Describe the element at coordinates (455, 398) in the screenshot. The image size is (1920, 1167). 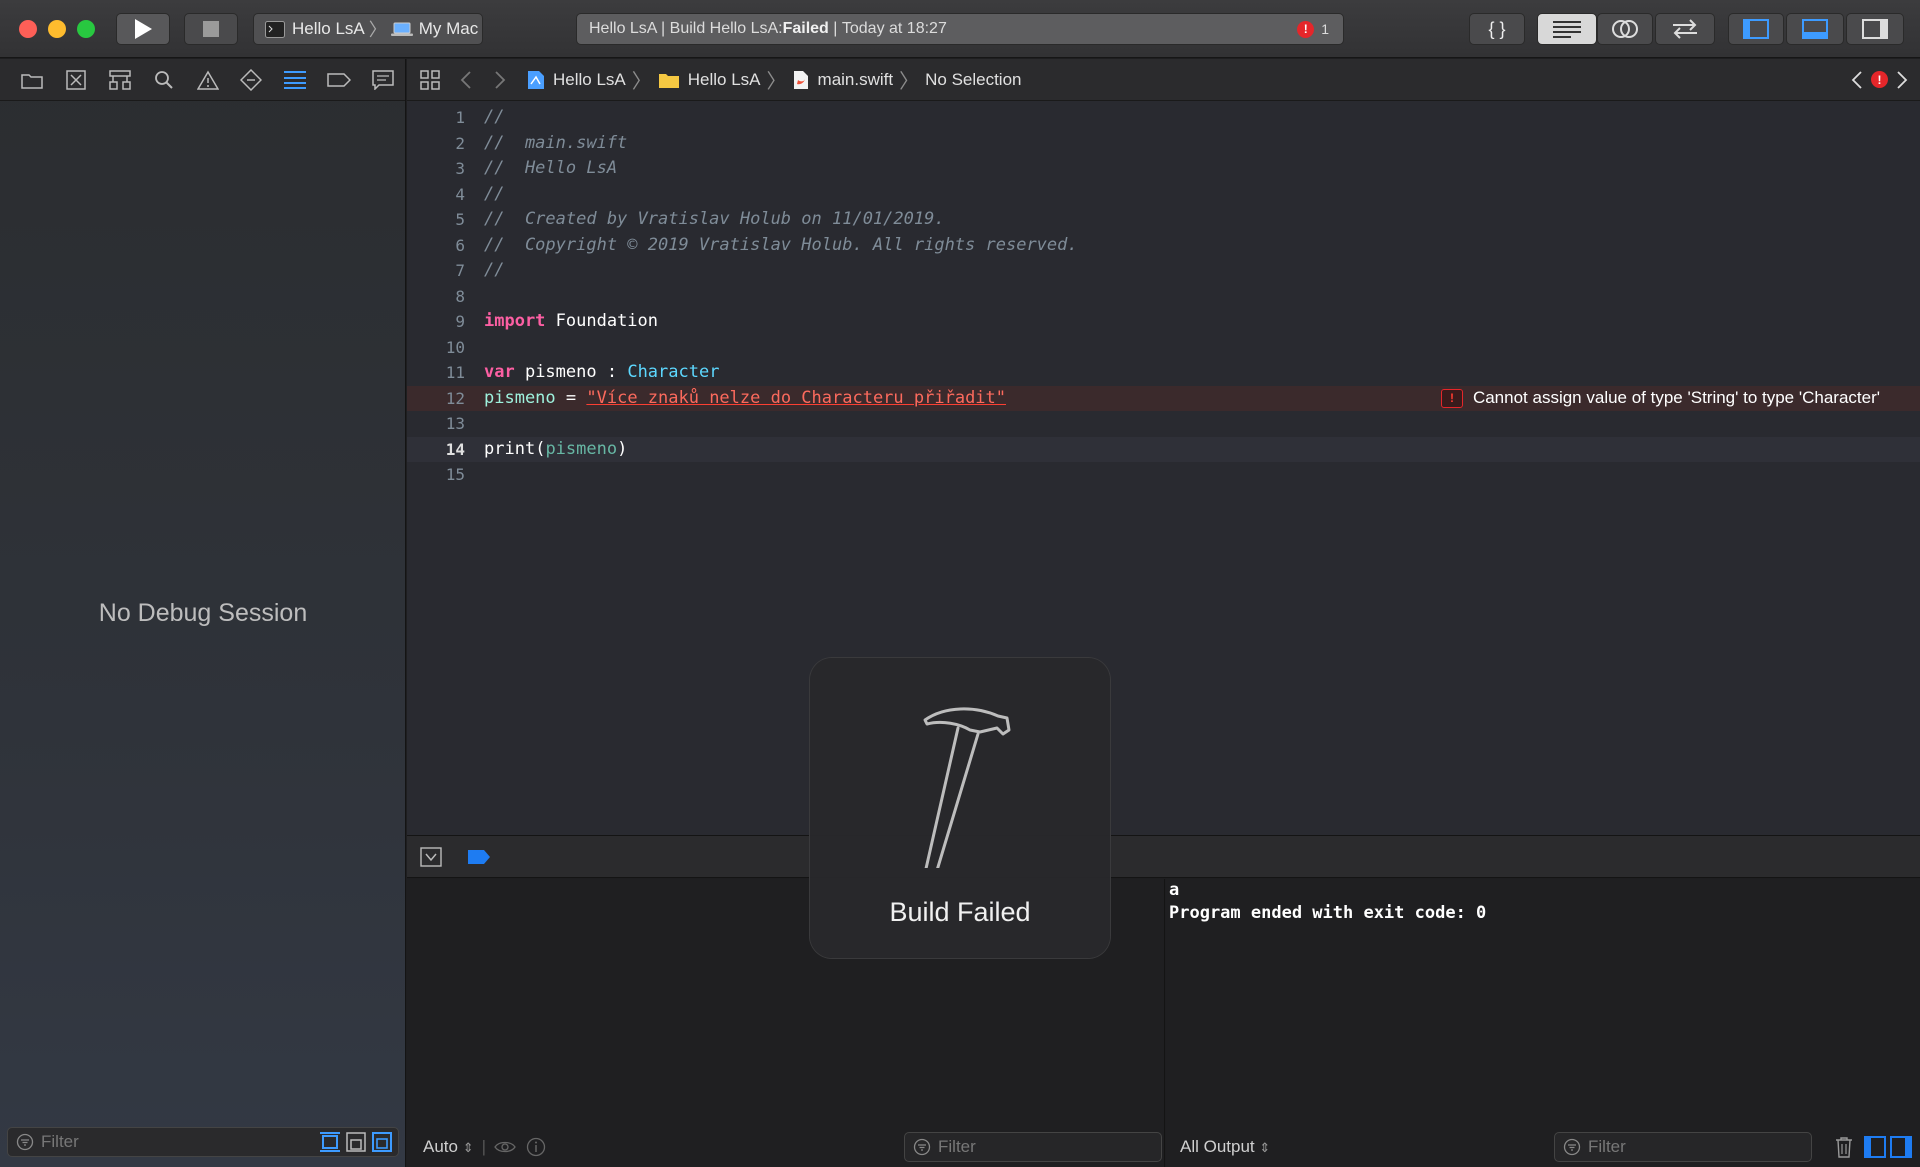
I see `line-number: 12` at that location.